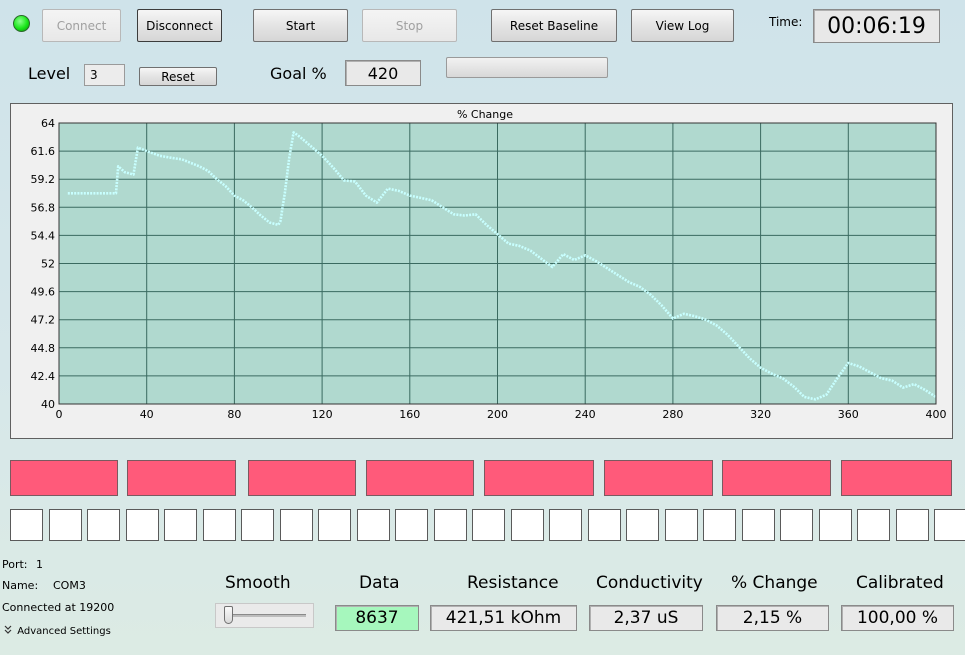 This screenshot has height=655, width=965. I want to click on x-tick-label: 0, so click(59, 414).